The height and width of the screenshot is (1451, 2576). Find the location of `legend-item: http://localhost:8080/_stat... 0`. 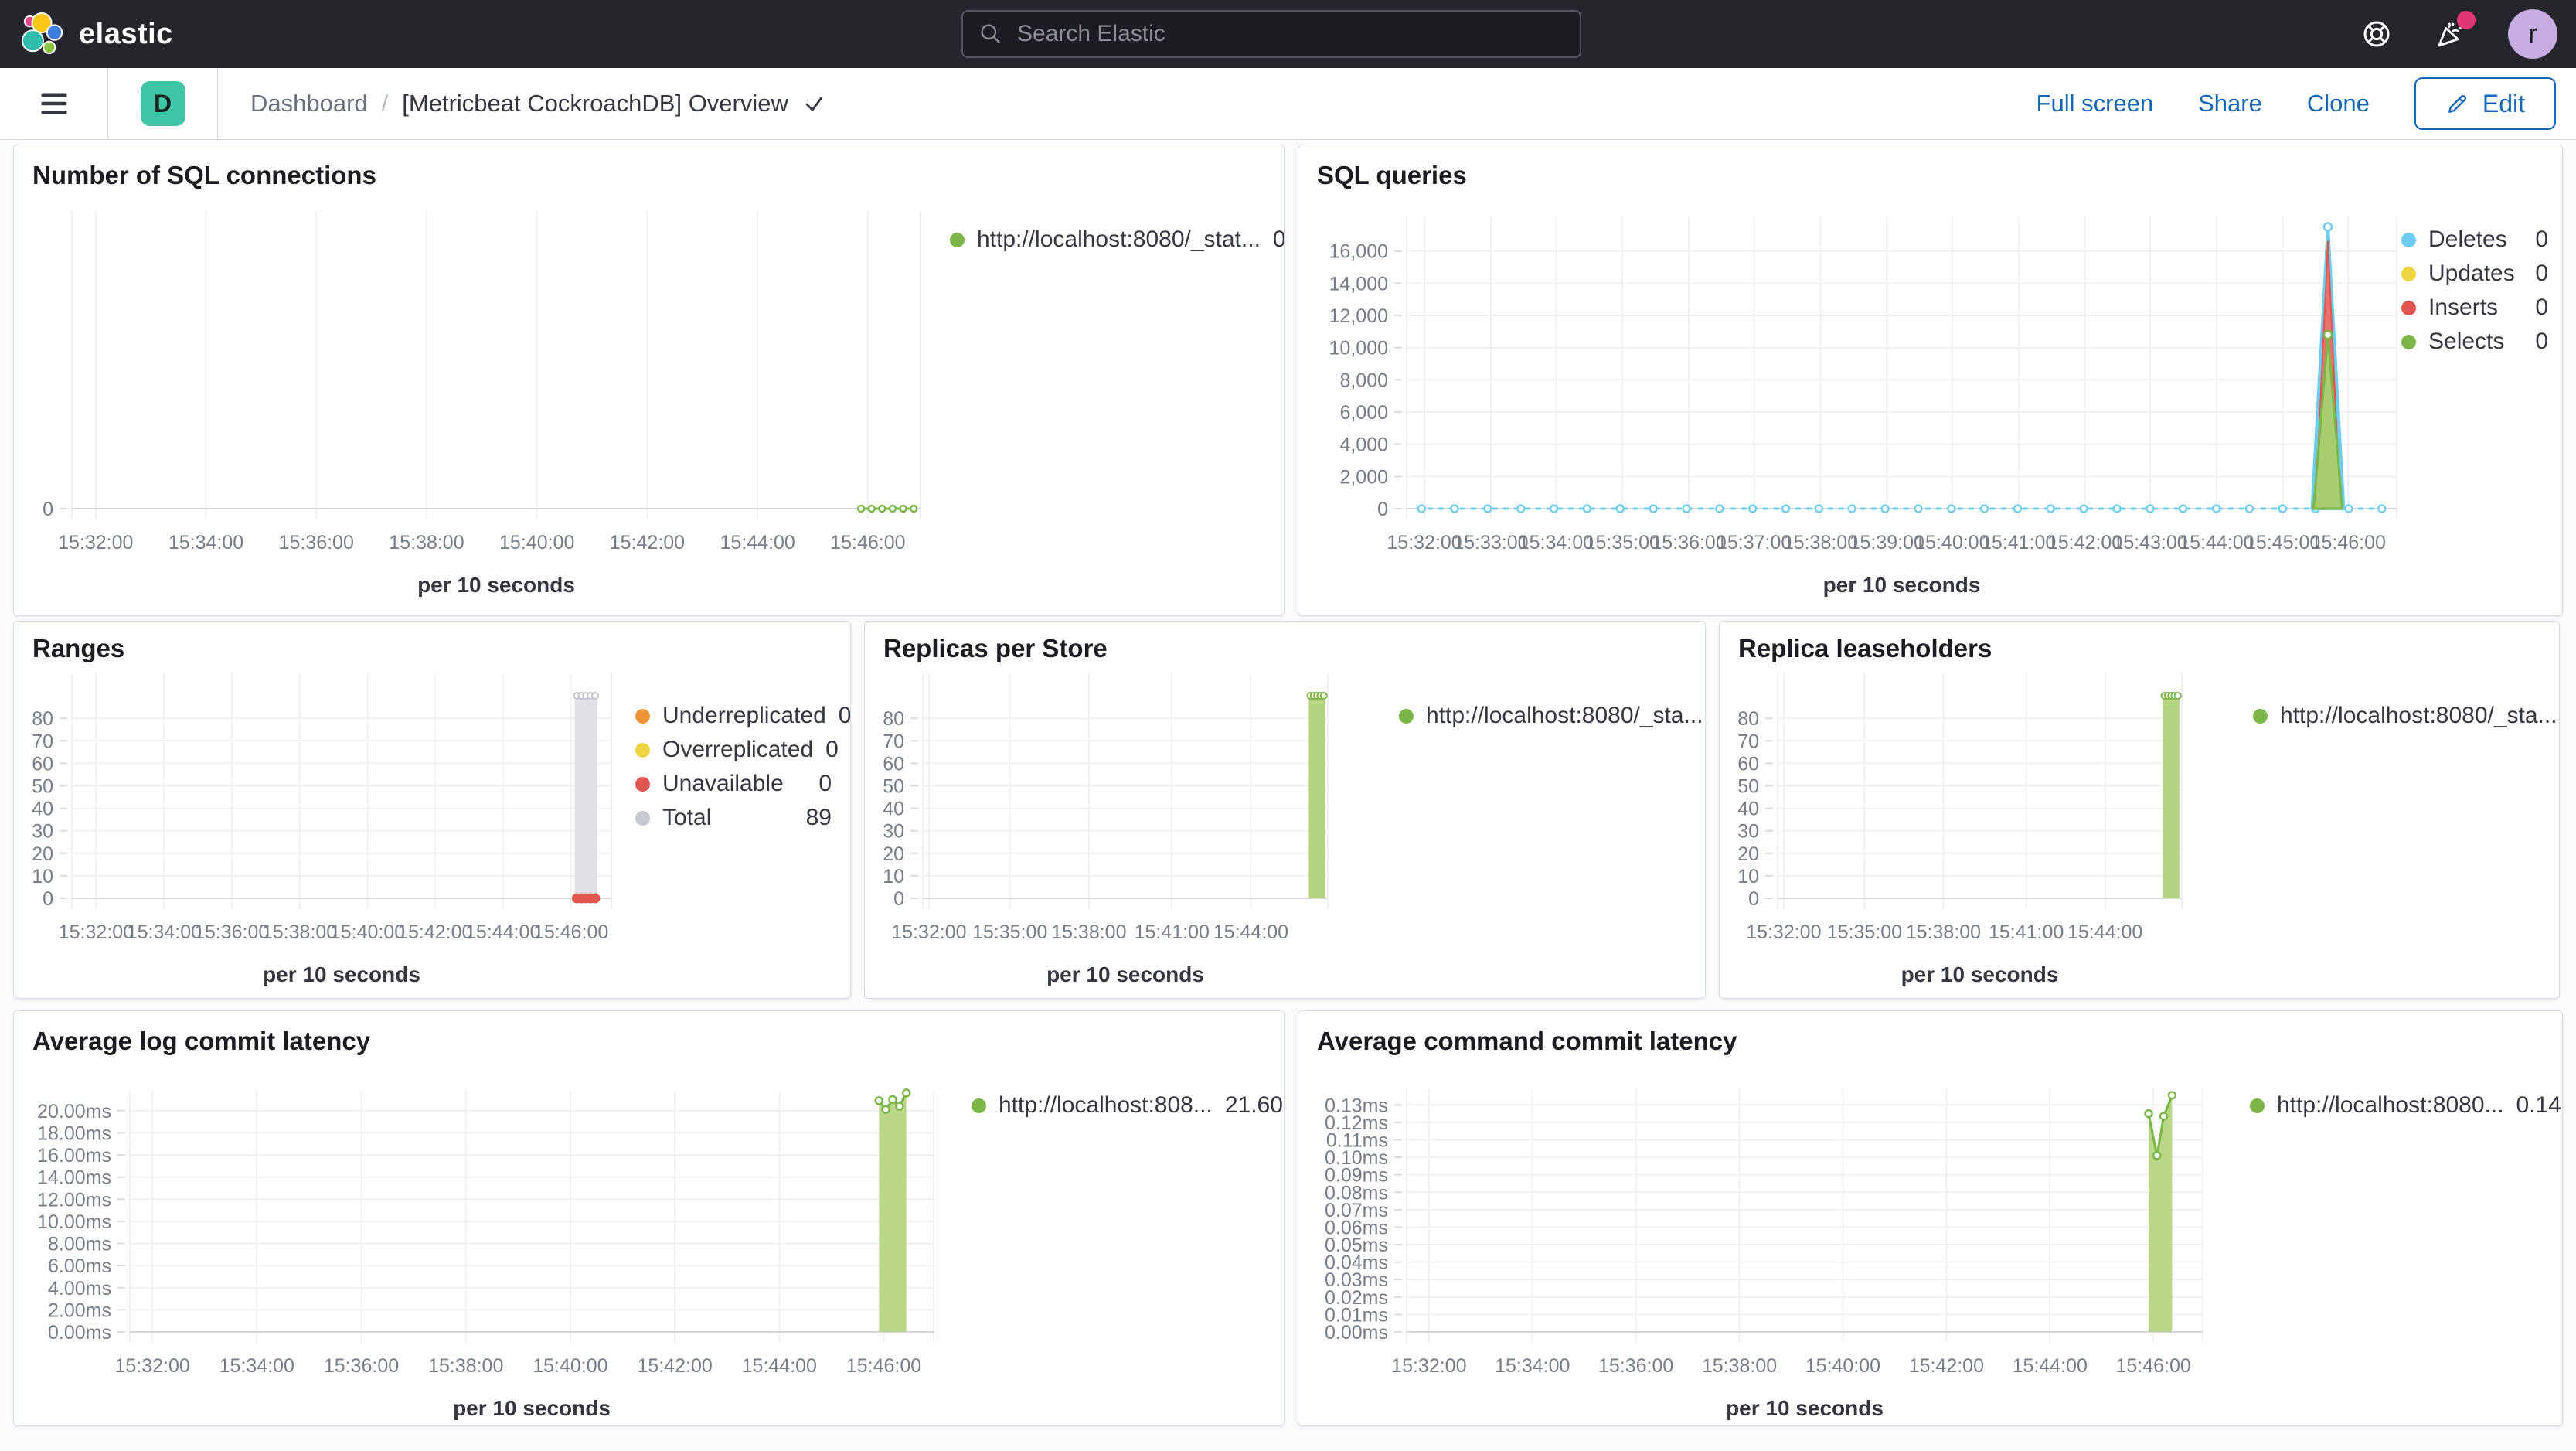

legend-item: http://localhost:8080/_stat... 0 is located at coordinates (1117, 240).